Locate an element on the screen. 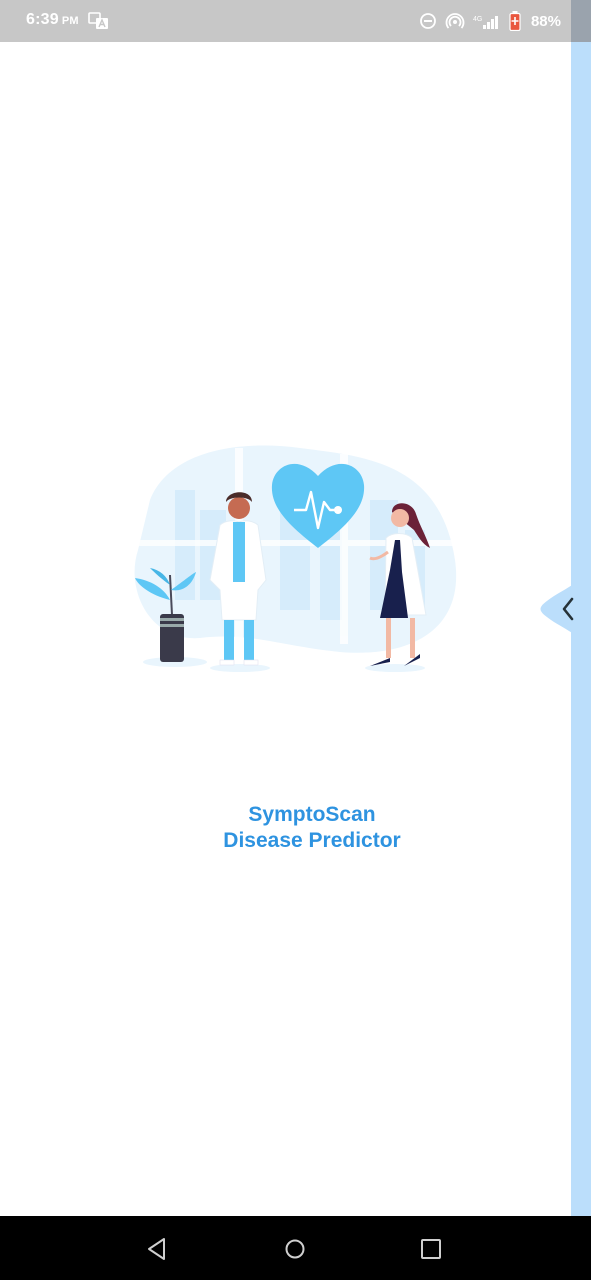 This screenshot has height=1280, width=591. battery-icon is located at coordinates (515, 21).